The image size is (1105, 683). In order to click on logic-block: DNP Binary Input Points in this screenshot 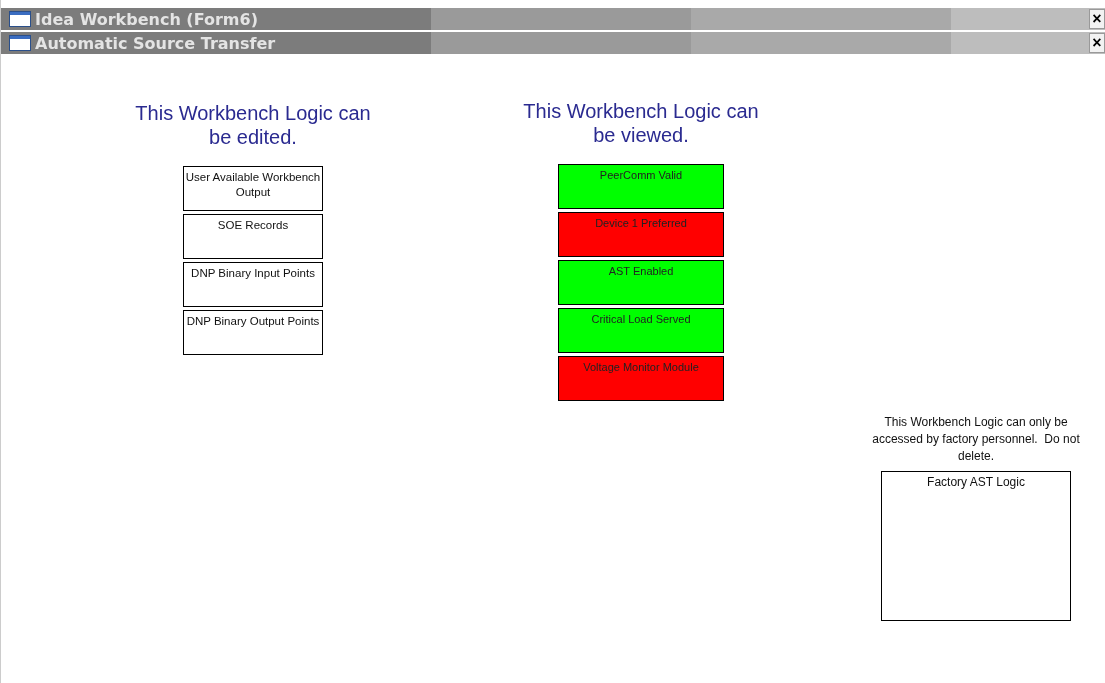, I will do `click(253, 284)`.